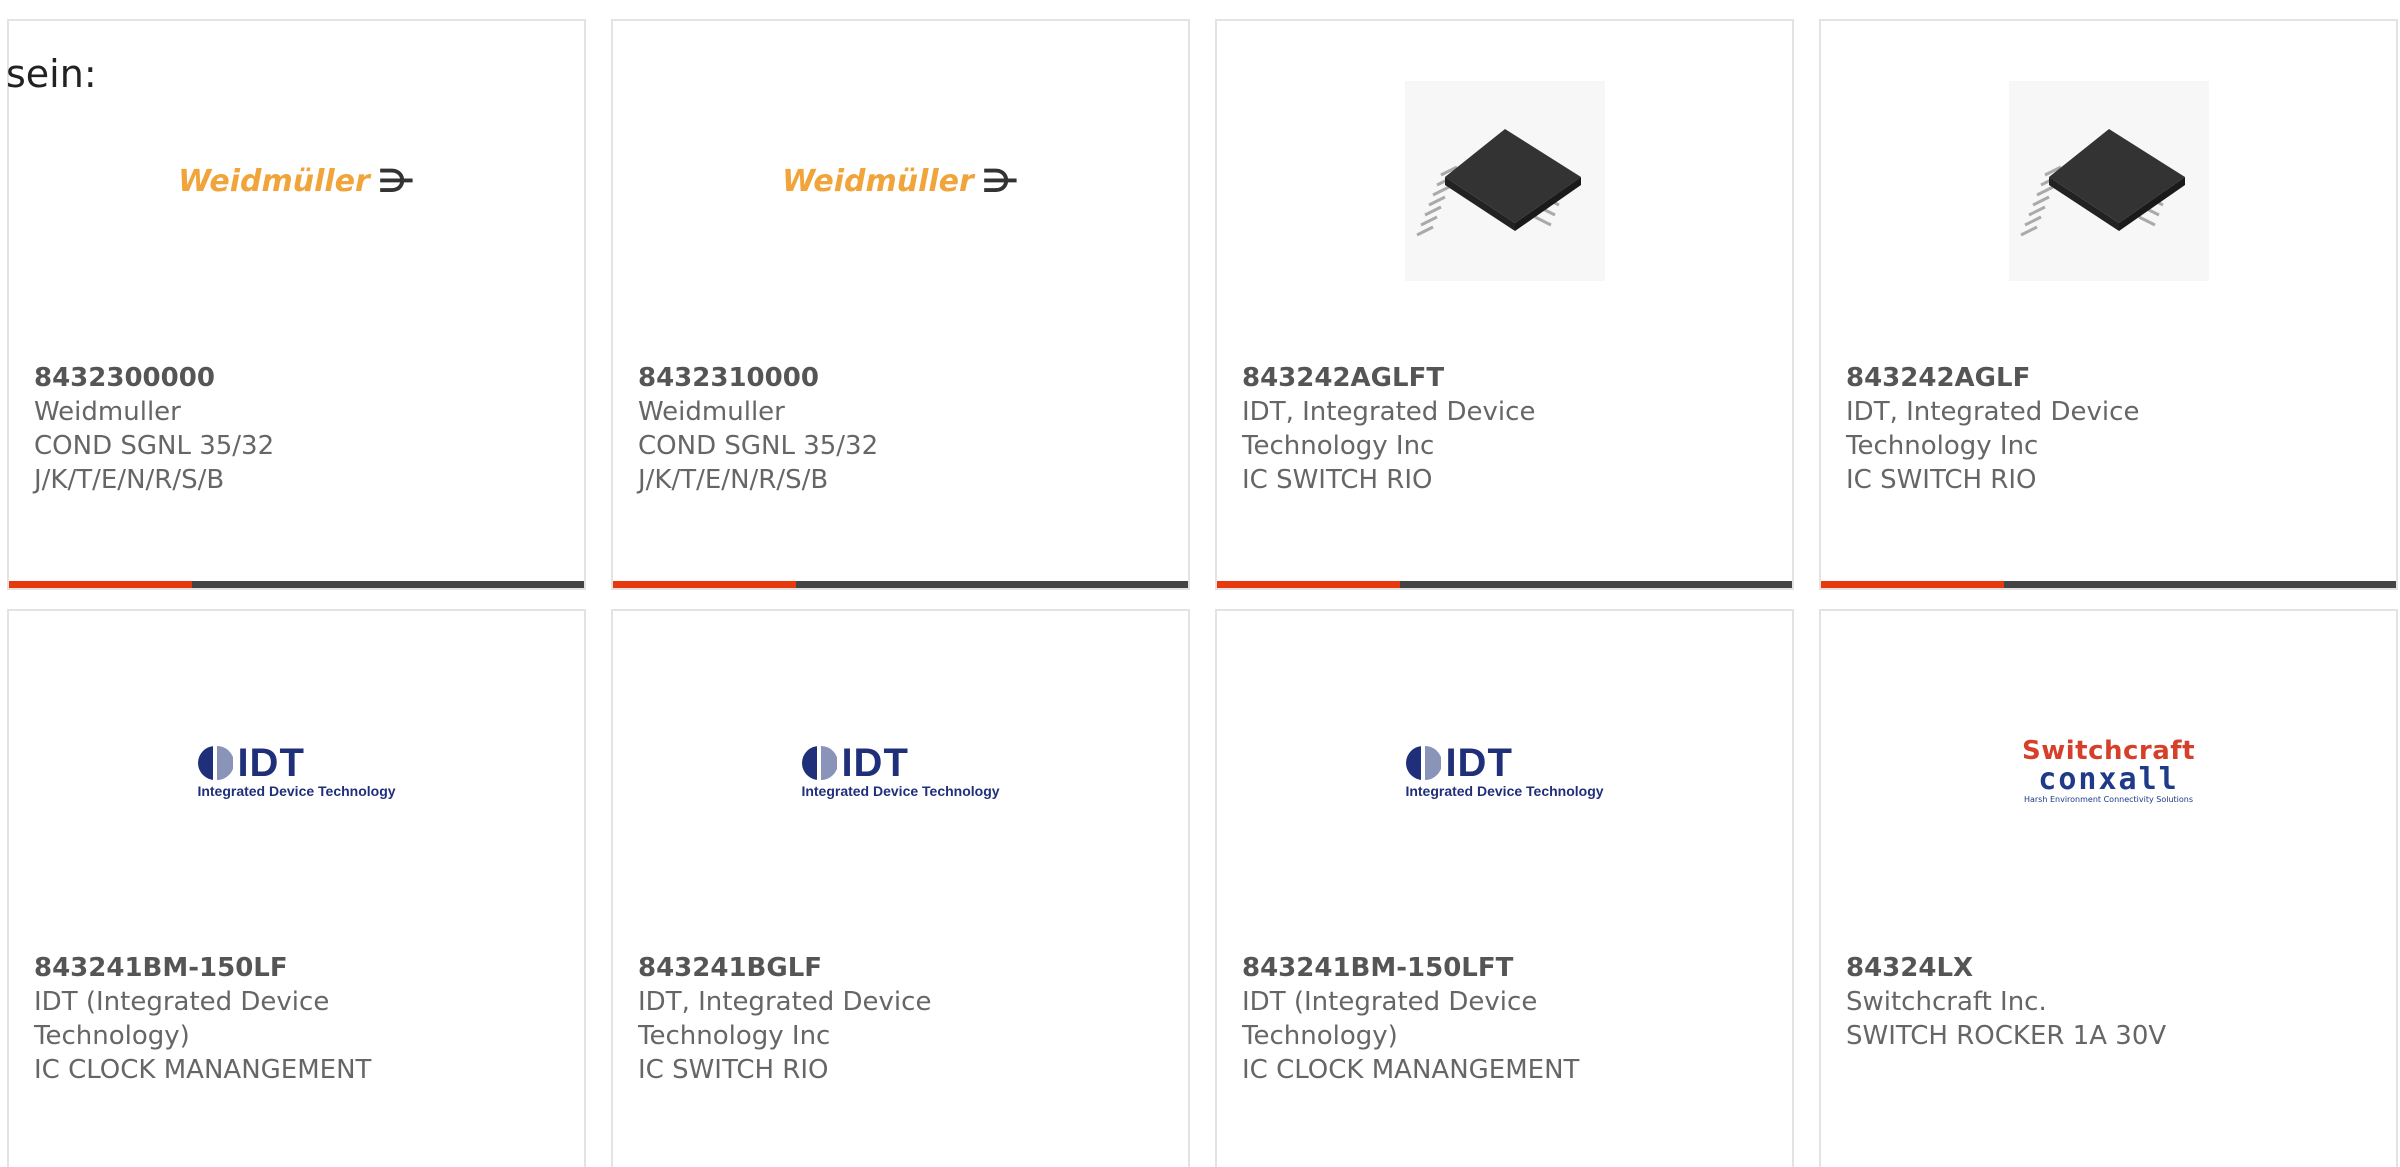 This screenshot has width=2400, height=1167. I want to click on part-number: 843241BM-150LFT, so click(1507, 968).